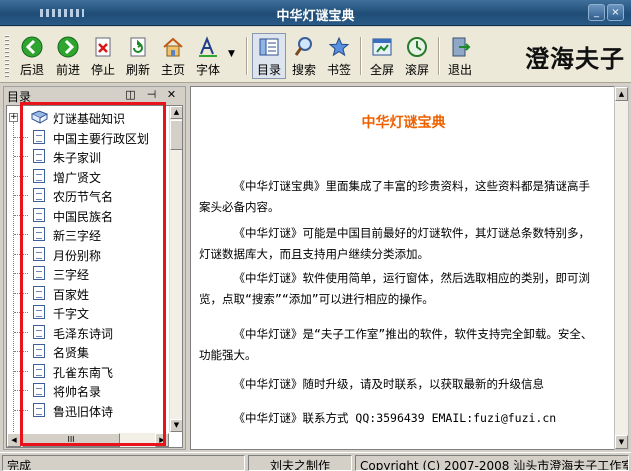  Describe the element at coordinates (339, 46) in the screenshot. I see `bookmark-star-icon` at that location.